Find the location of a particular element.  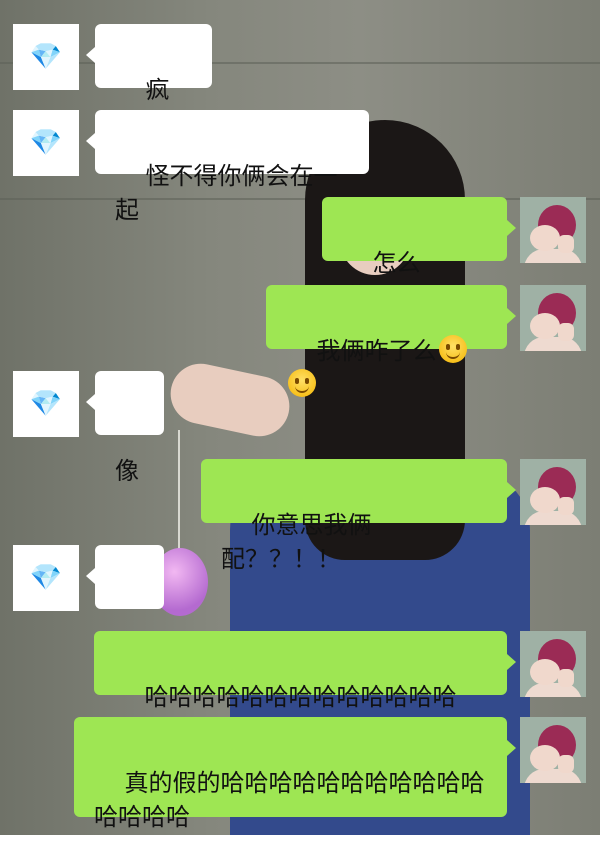

message-text: 像 is located at coordinates (127, 471).